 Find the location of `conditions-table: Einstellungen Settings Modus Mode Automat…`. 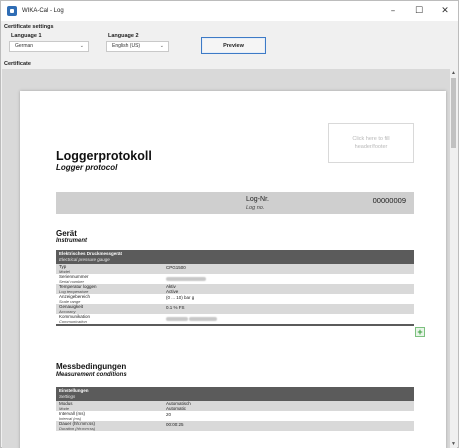

conditions-table: Einstellungen Settings Modus Mode Automat… is located at coordinates (235, 409).